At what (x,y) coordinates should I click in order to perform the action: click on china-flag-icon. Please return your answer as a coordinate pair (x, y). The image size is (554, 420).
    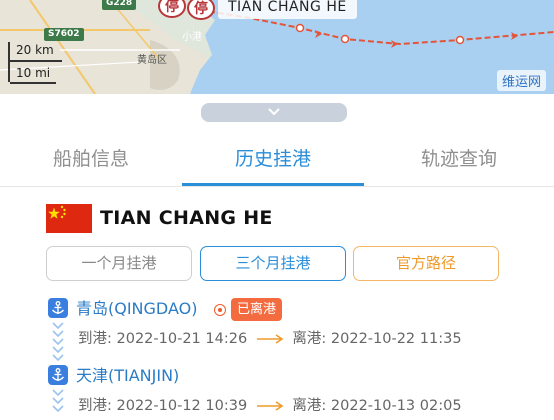
    Looking at the image, I should click on (69, 218).